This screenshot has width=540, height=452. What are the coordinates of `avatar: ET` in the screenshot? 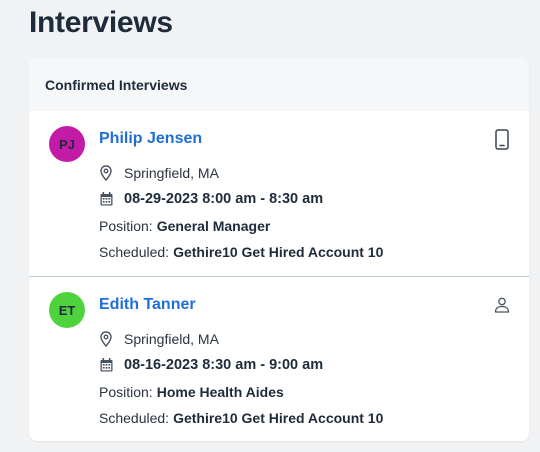 It's located at (67, 310).